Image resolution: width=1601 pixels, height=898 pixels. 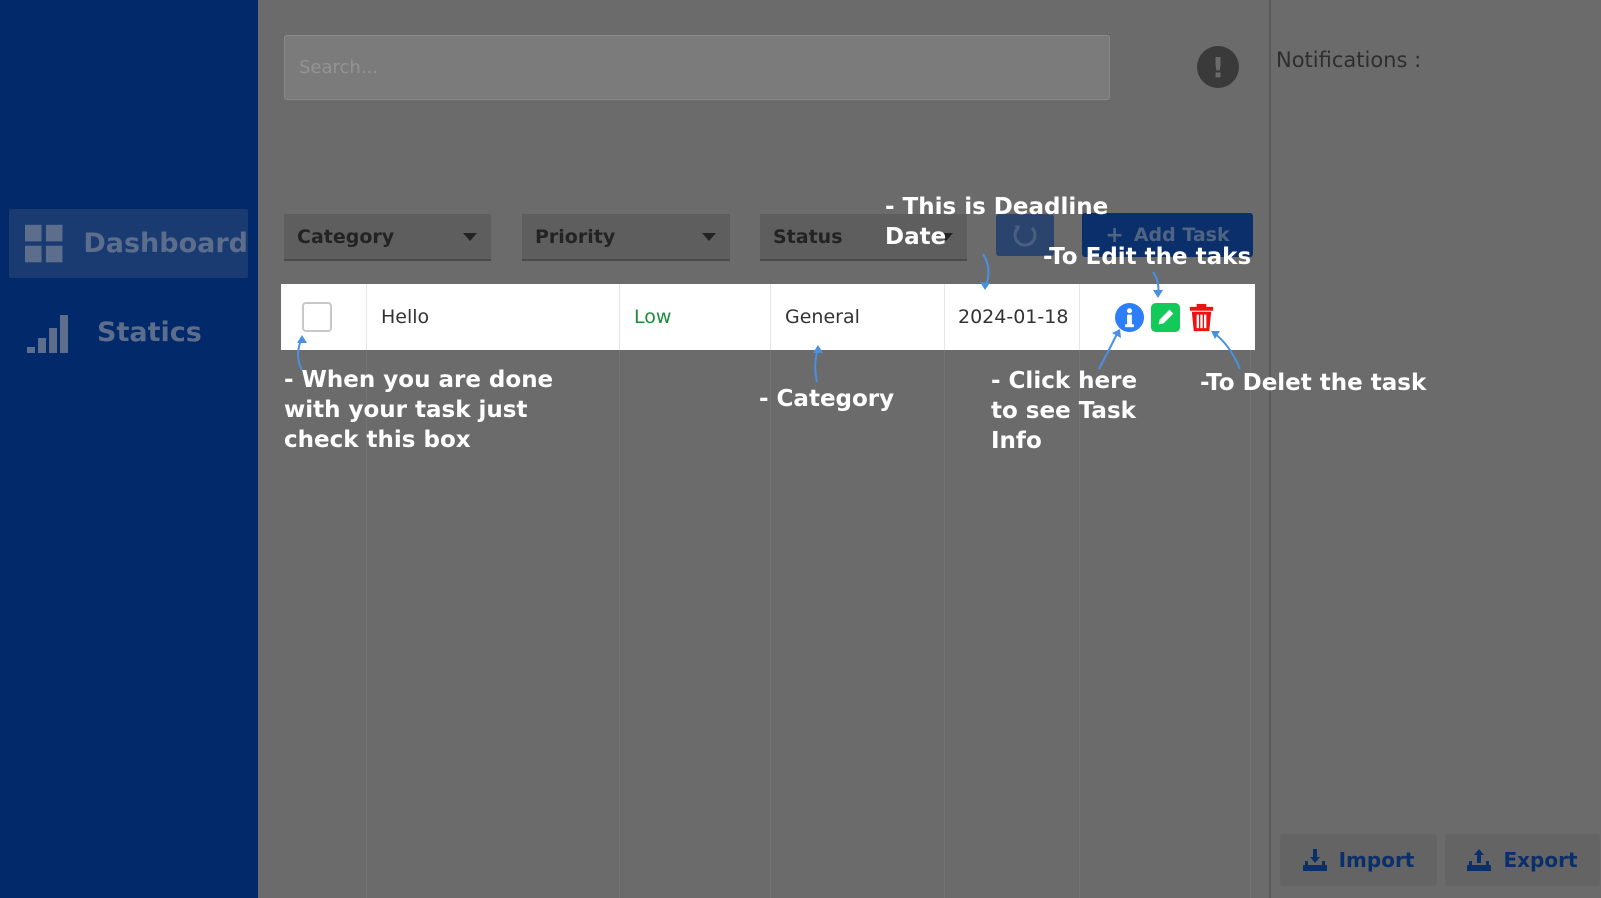 What do you see at coordinates (492, 317) in the screenshot?
I see `task-title: Hello` at bounding box center [492, 317].